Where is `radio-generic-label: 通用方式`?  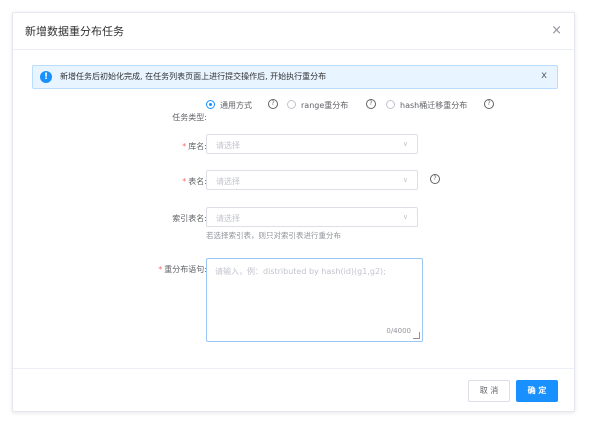 radio-generic-label: 通用方式 is located at coordinates (236, 105).